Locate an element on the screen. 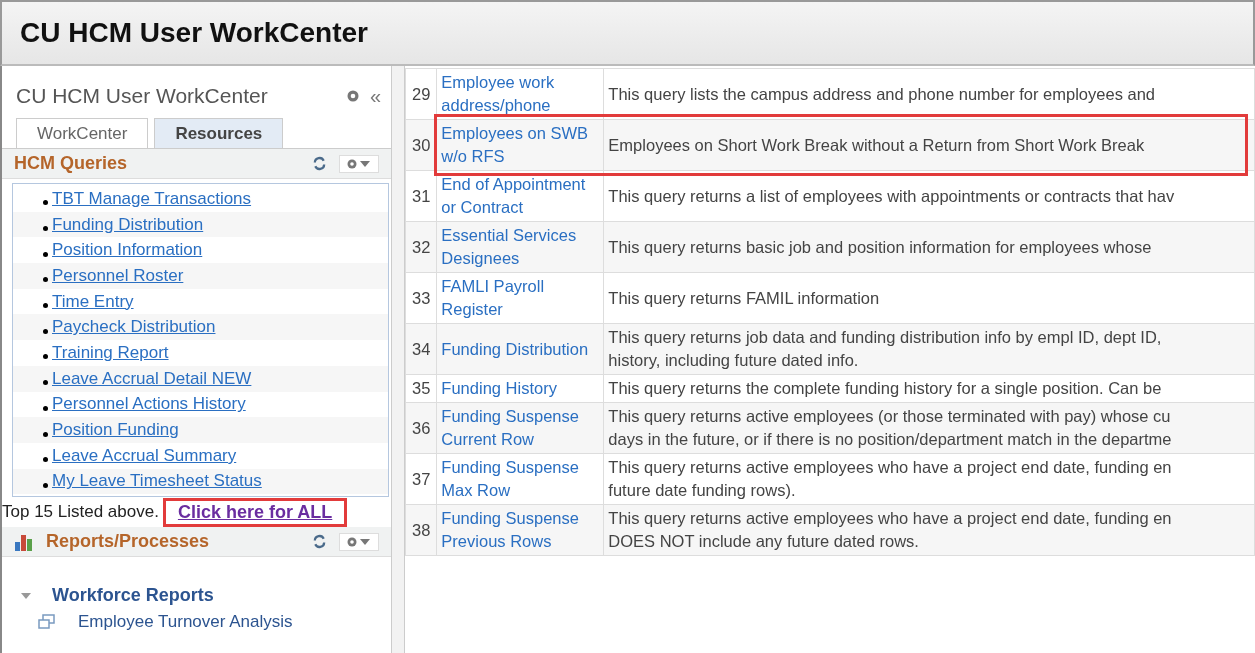  row-number: 31 is located at coordinates (421, 196).